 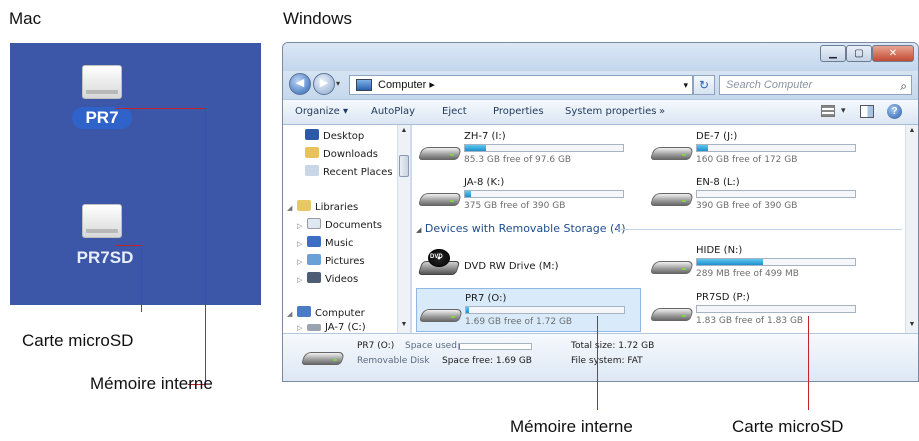 I want to click on removable-section-header: ◢ Devices with Removable Storage (4), so click(x=521, y=228).